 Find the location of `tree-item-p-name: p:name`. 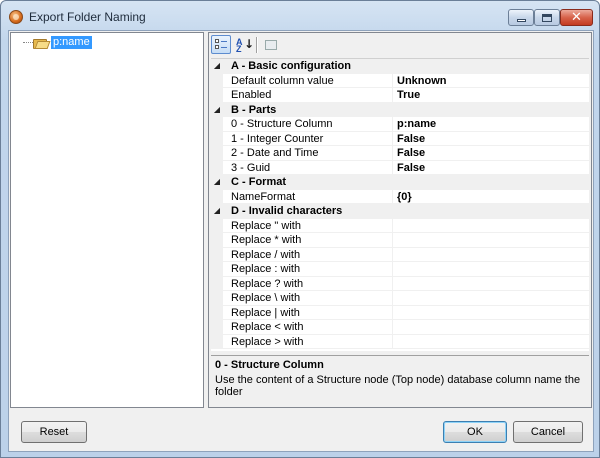

tree-item-p-name: p:name is located at coordinates (71, 42).